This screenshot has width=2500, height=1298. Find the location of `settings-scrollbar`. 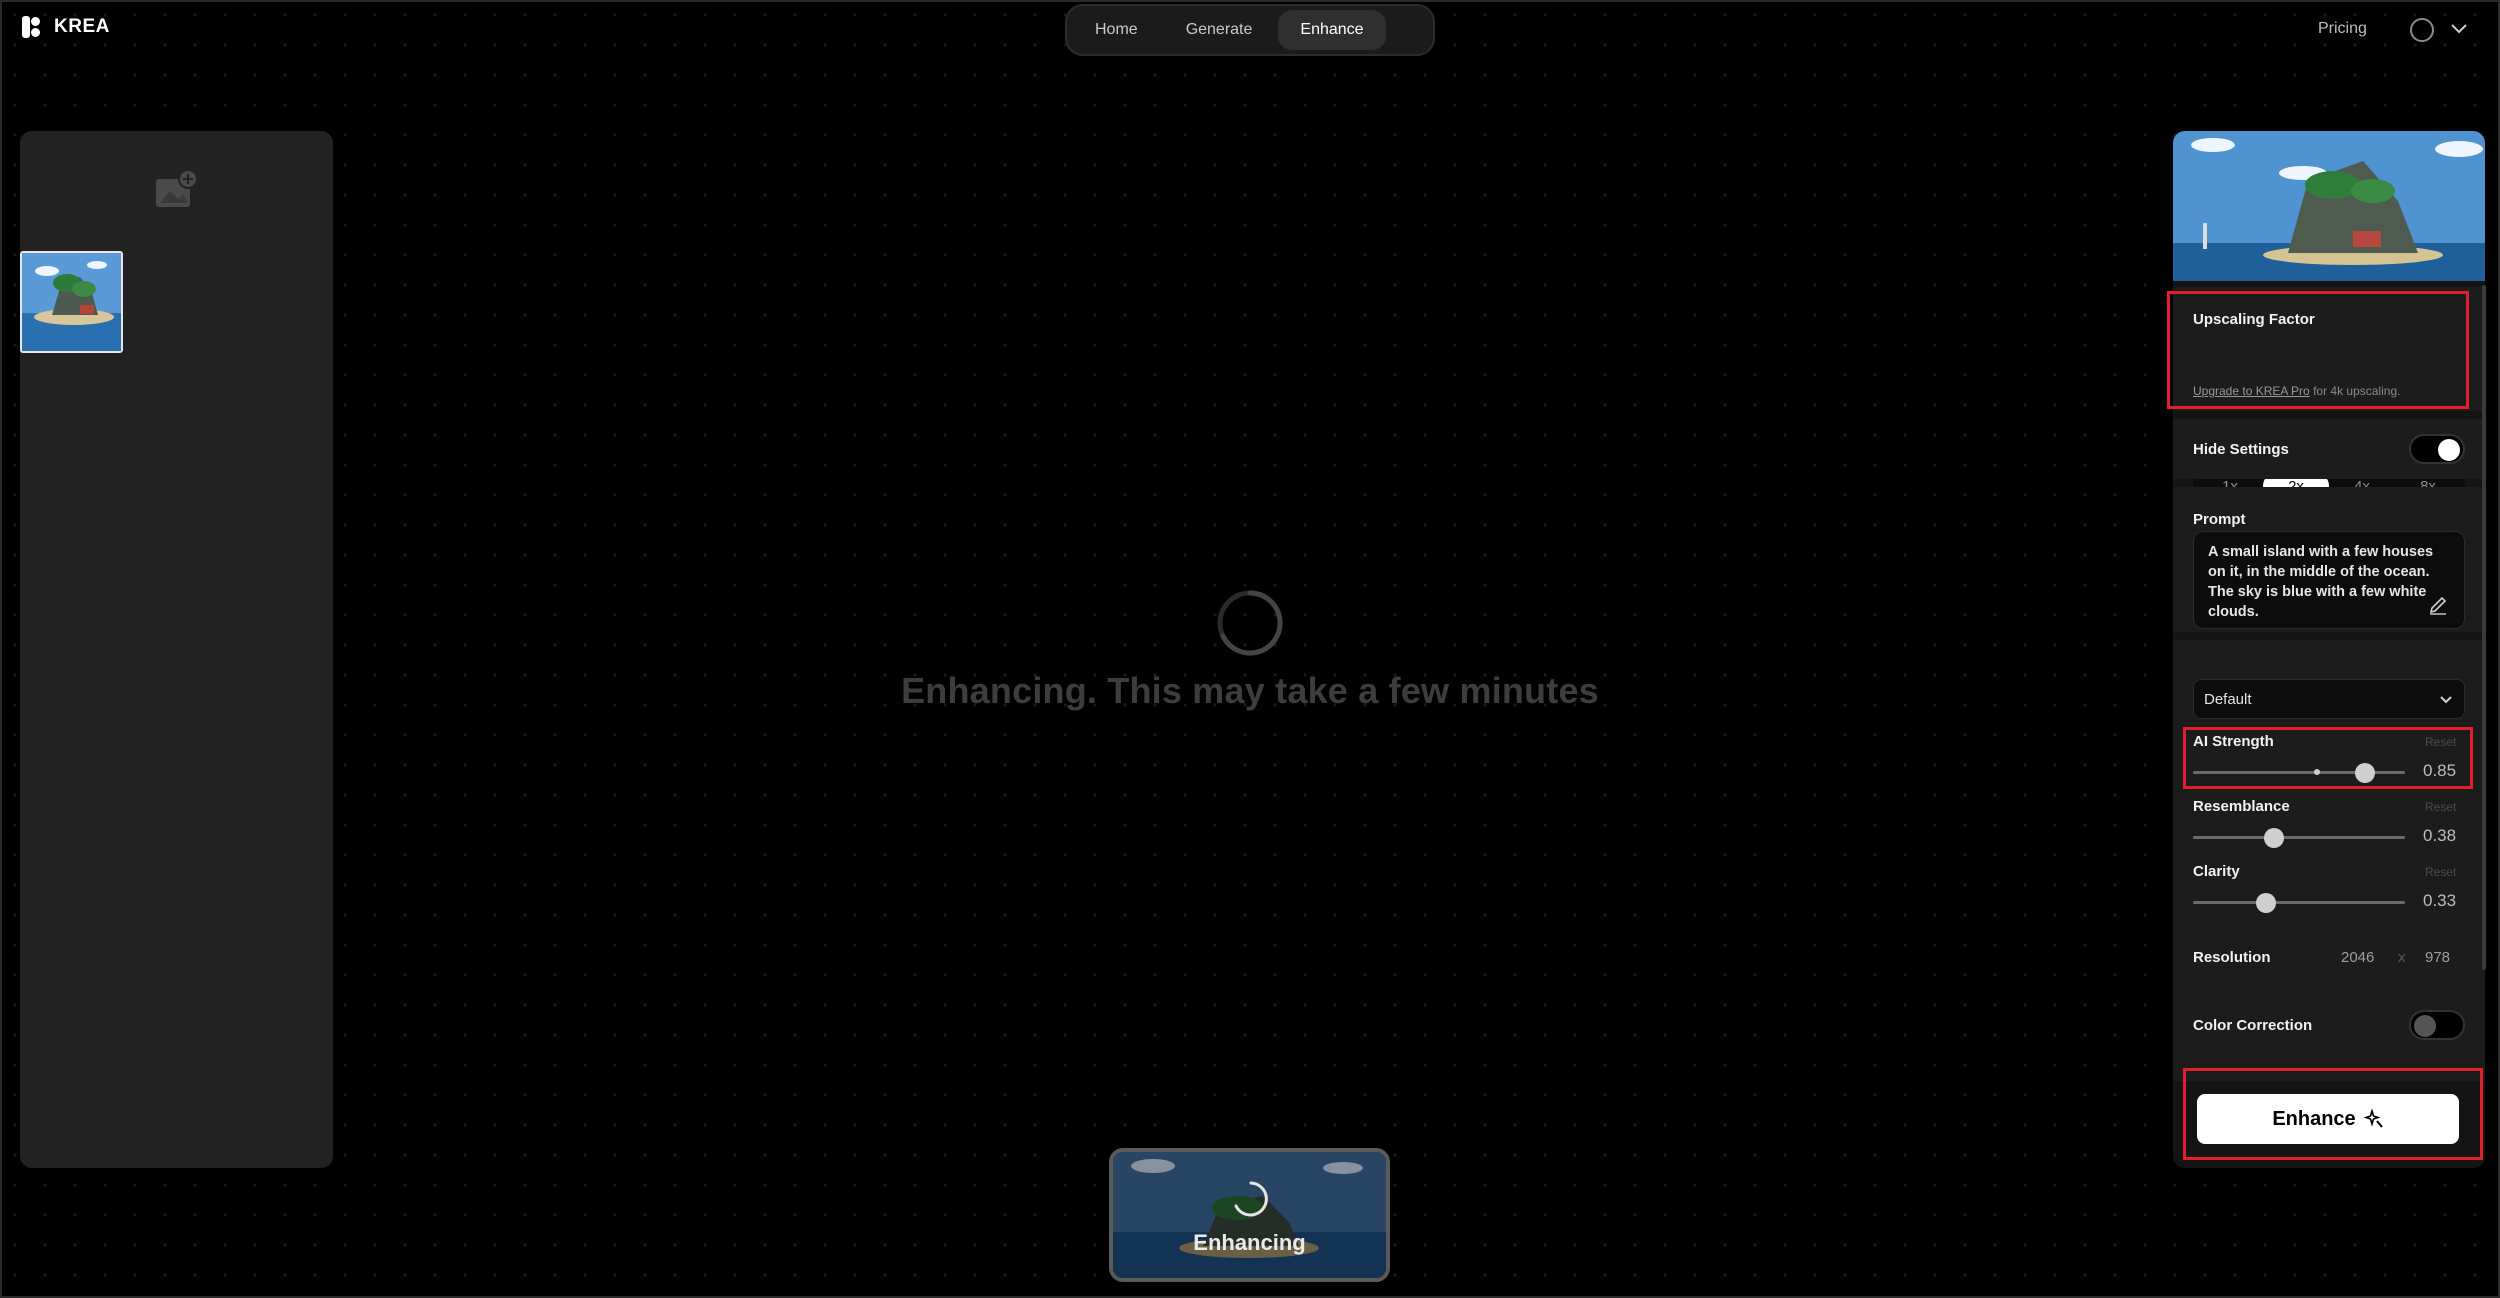

settings-scrollbar is located at coordinates (2484, 627).